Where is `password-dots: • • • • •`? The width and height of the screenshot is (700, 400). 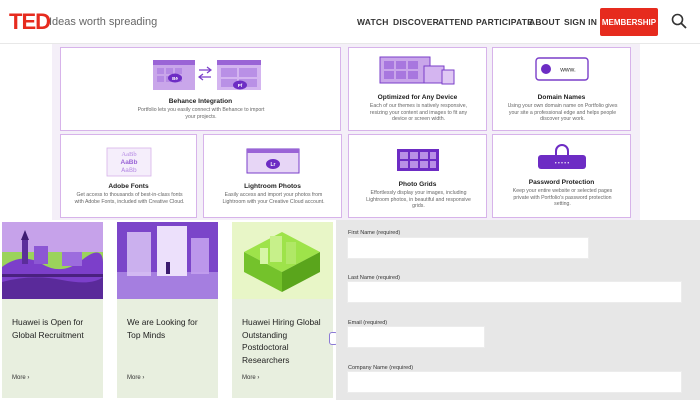 password-dots: • • • • • is located at coordinates (561, 164).